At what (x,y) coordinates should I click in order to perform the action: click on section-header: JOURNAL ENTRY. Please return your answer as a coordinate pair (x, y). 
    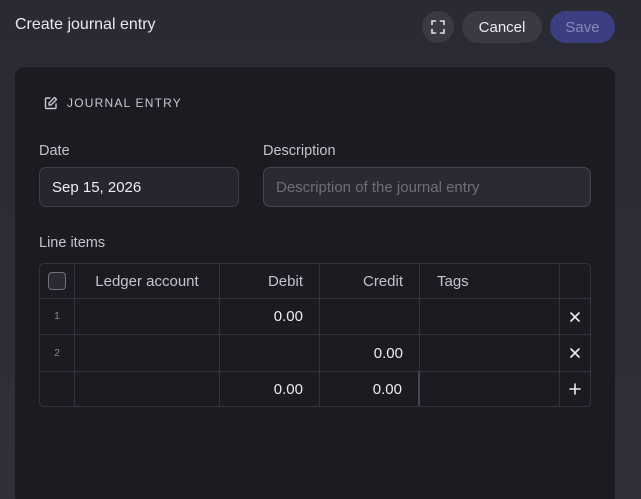
    Looking at the image, I should click on (113, 103).